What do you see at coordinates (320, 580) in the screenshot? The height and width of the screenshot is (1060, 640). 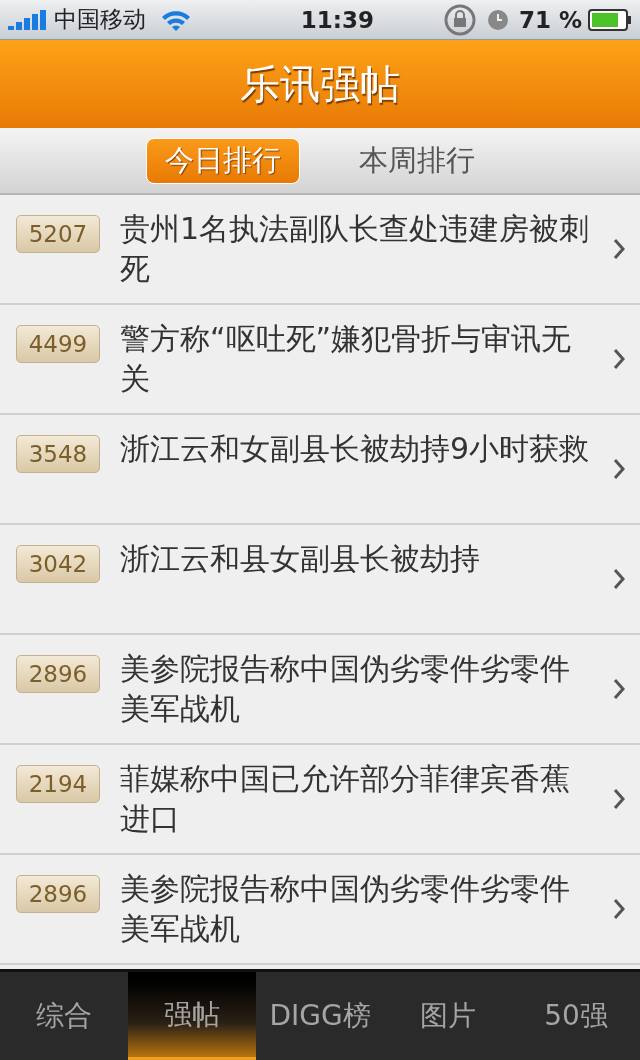 I see `news-row: 3042 浙江云和县女副县长被劫持` at bounding box center [320, 580].